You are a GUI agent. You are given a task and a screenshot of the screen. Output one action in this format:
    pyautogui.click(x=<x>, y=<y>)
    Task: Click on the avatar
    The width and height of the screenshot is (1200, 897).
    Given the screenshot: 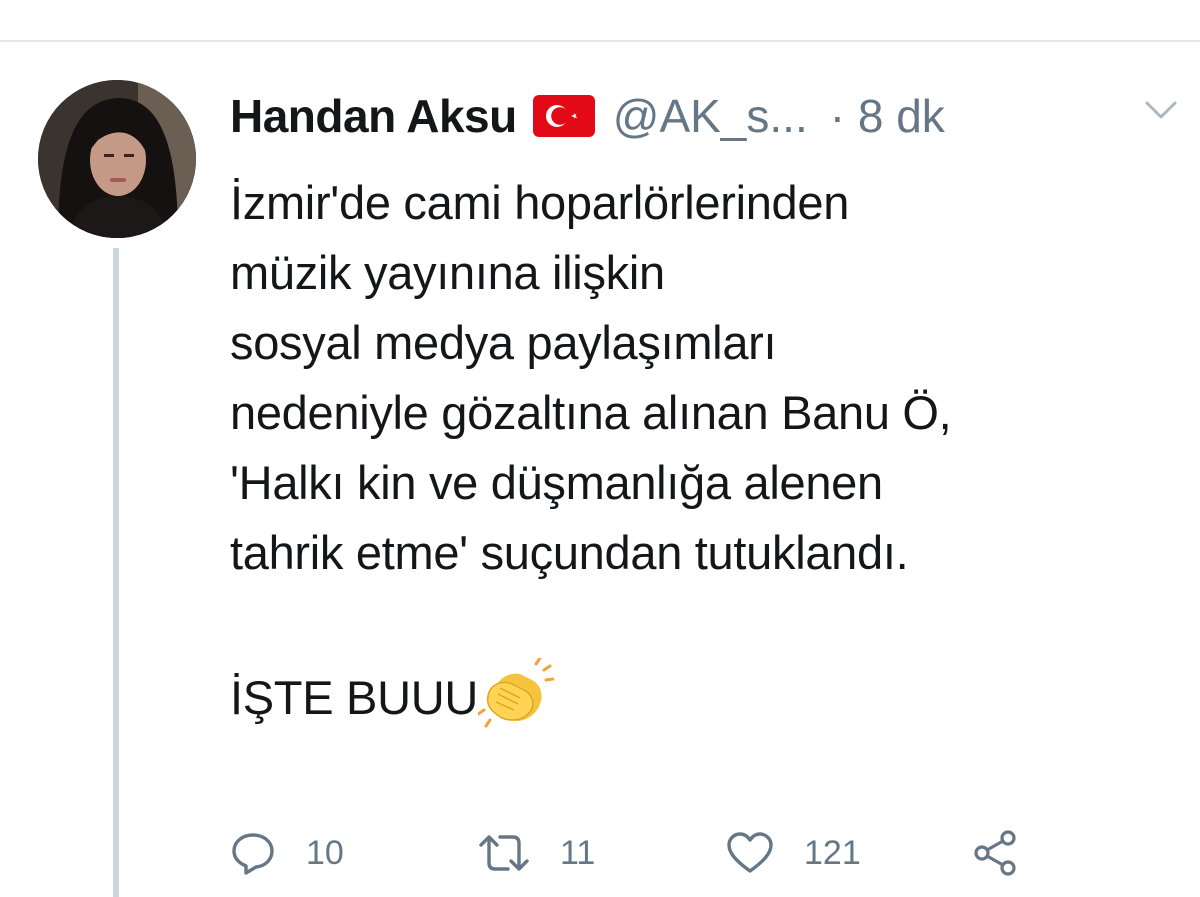 What is the action you would take?
    pyautogui.click(x=117, y=159)
    